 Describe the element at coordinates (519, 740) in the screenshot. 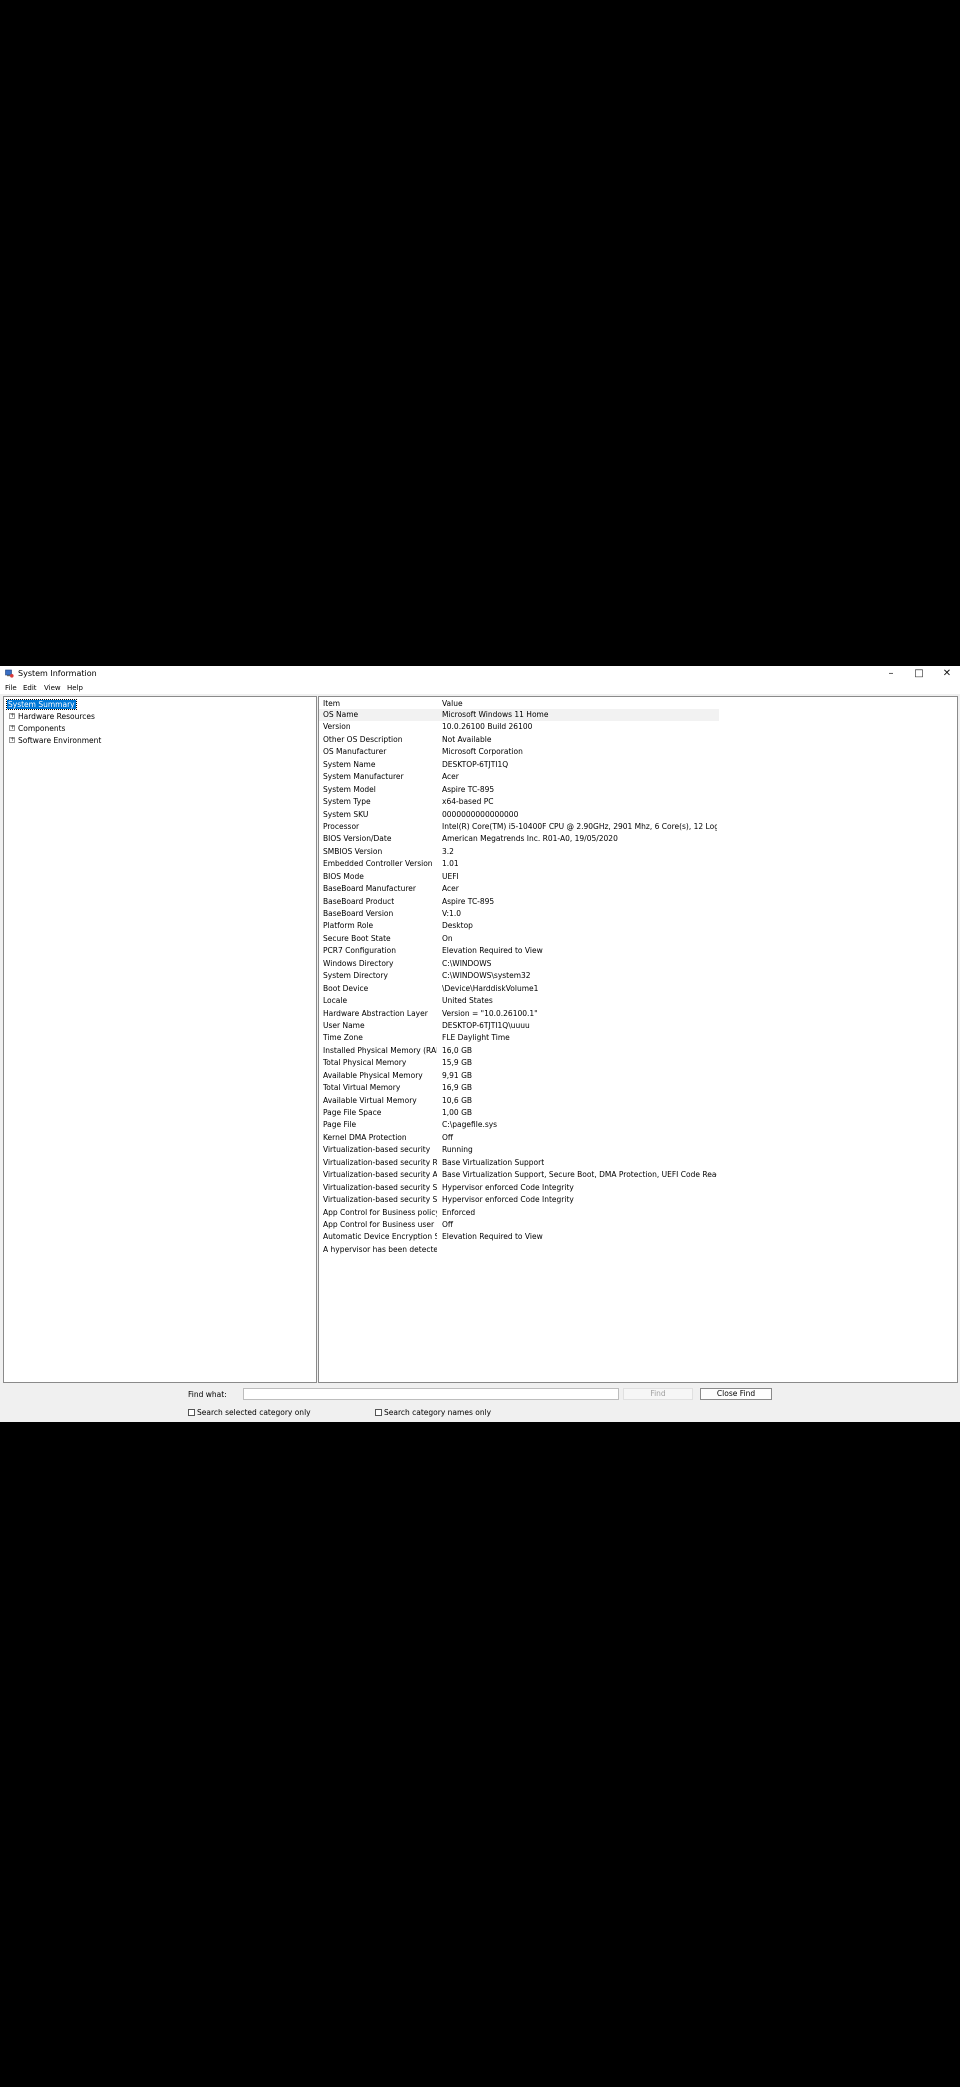

I see `table-row: Other OS Description Not Available` at that location.